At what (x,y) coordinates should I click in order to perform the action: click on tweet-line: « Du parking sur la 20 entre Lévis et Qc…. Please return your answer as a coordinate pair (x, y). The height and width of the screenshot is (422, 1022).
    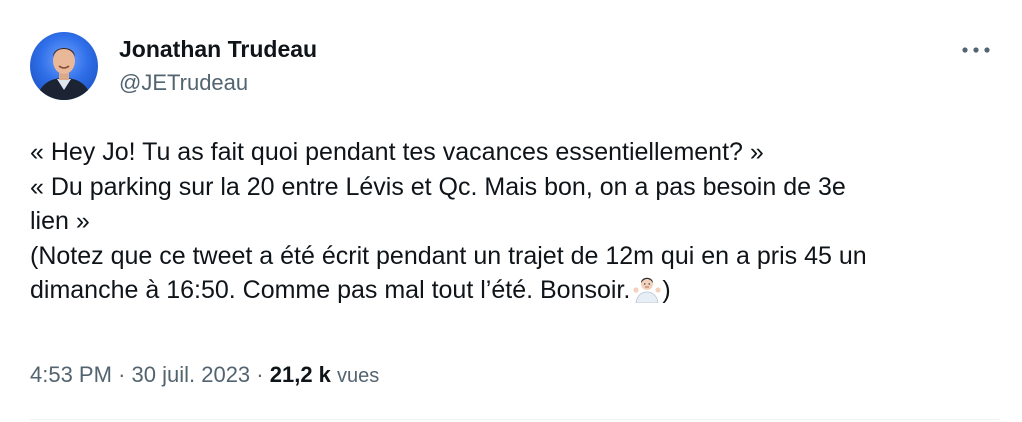
    Looking at the image, I should click on (438, 186).